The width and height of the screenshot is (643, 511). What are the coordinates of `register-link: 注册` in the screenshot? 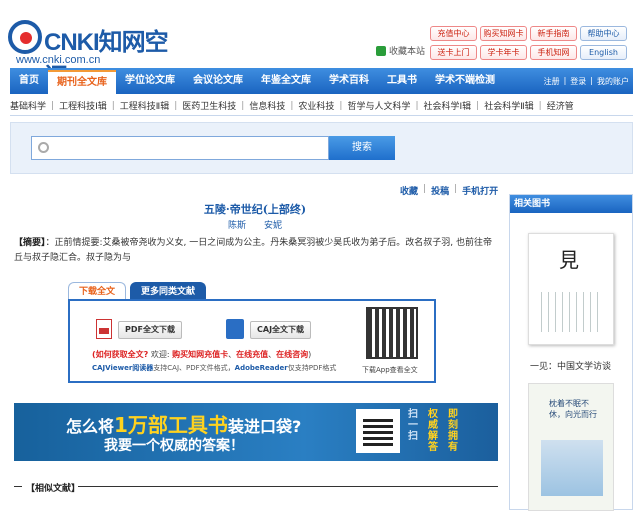 It's located at (552, 81).